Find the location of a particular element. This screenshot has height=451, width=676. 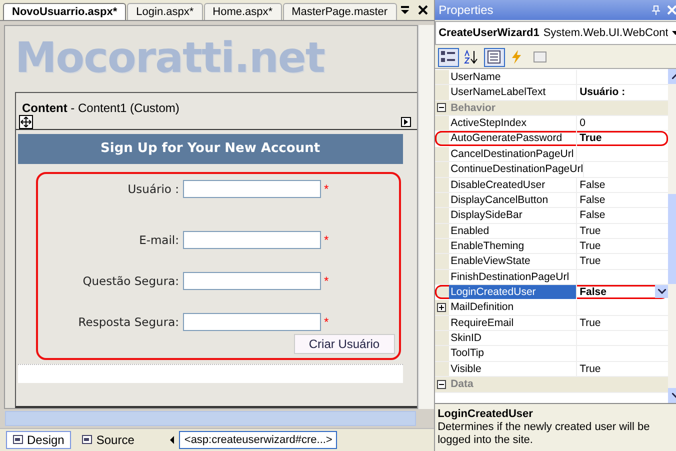

field-label: E-mail: is located at coordinates (159, 239).